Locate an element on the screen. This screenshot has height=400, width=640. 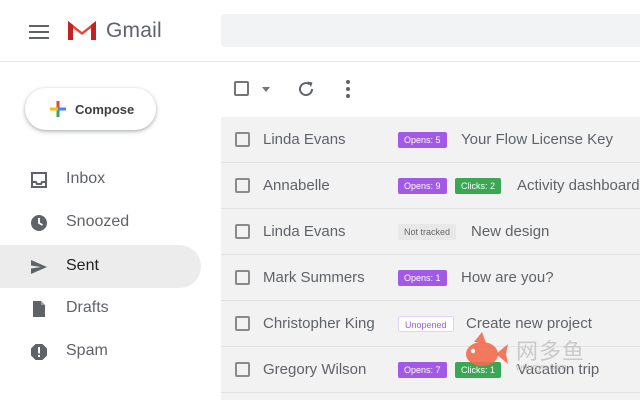
opens-badge: Opens: 7 is located at coordinates (422, 370).